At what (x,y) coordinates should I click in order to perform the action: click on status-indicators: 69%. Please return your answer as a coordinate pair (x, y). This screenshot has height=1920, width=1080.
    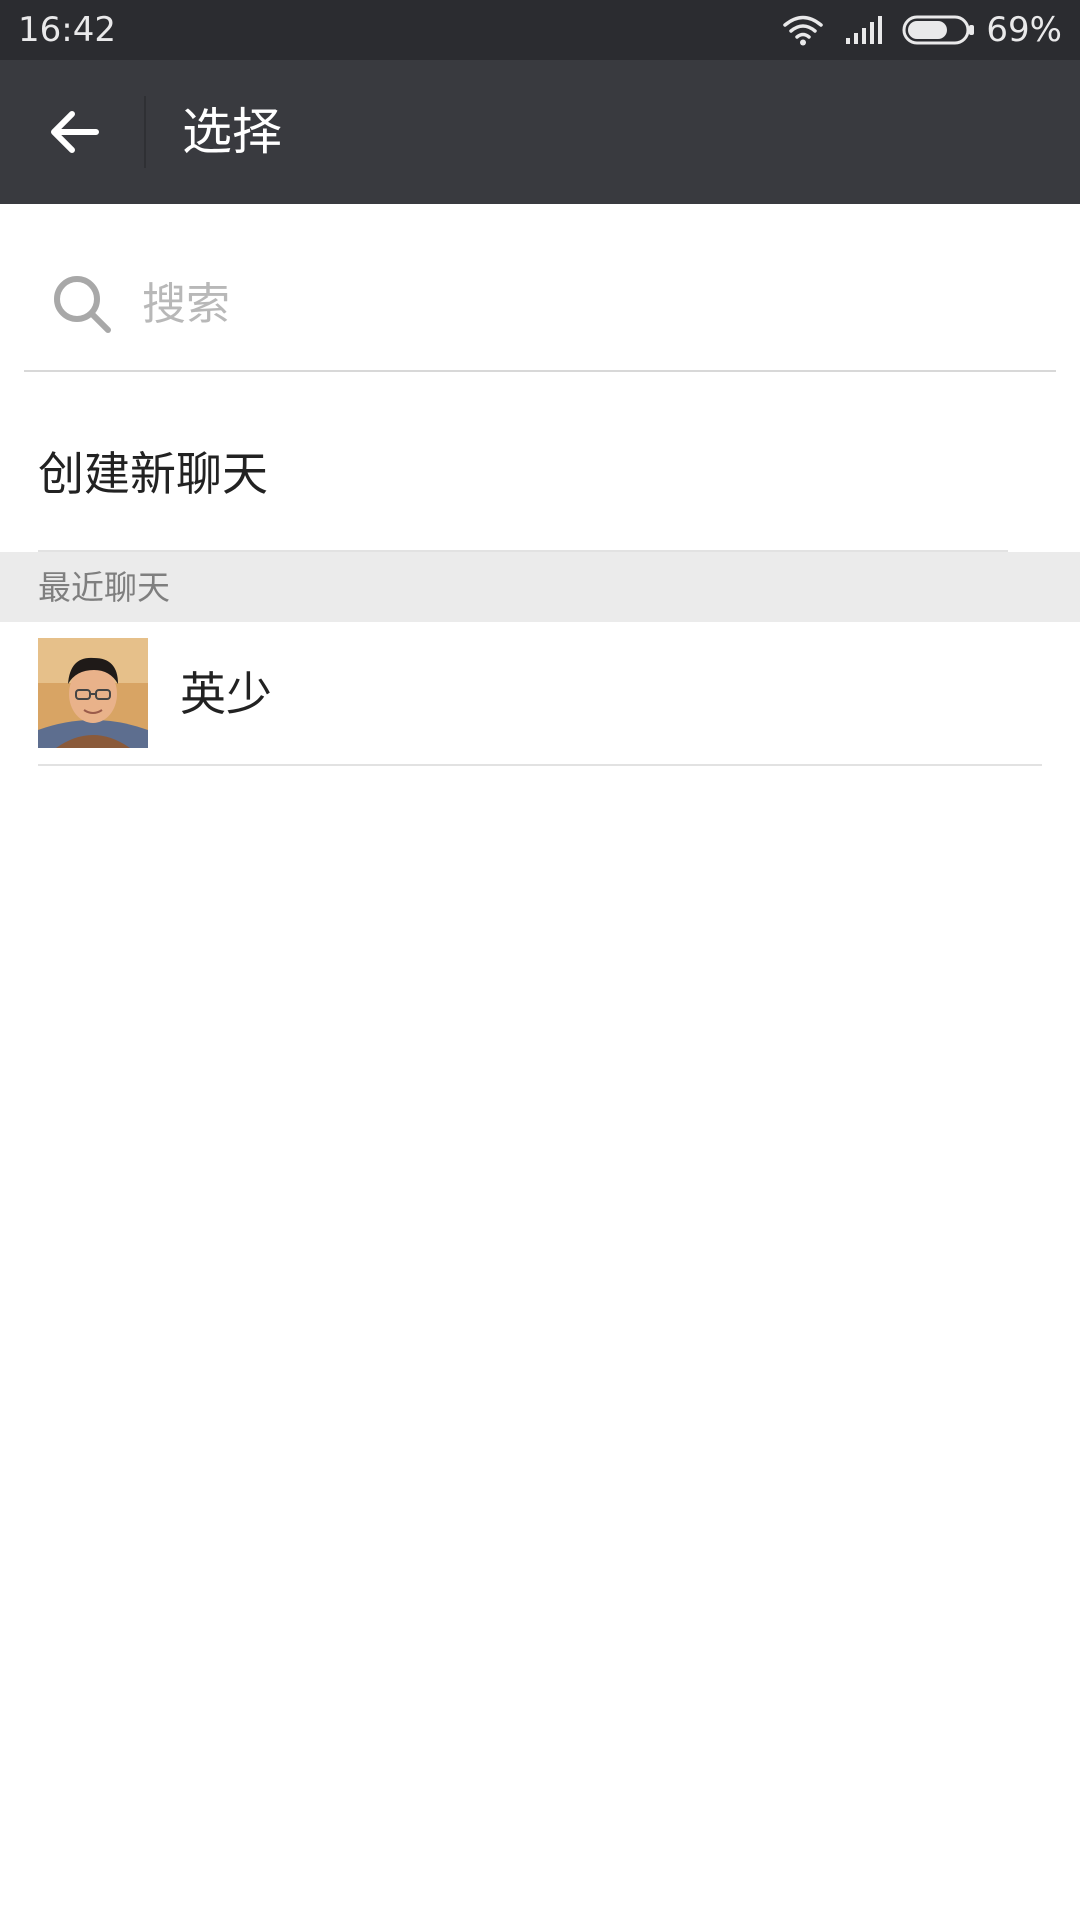
    Looking at the image, I should click on (922, 30).